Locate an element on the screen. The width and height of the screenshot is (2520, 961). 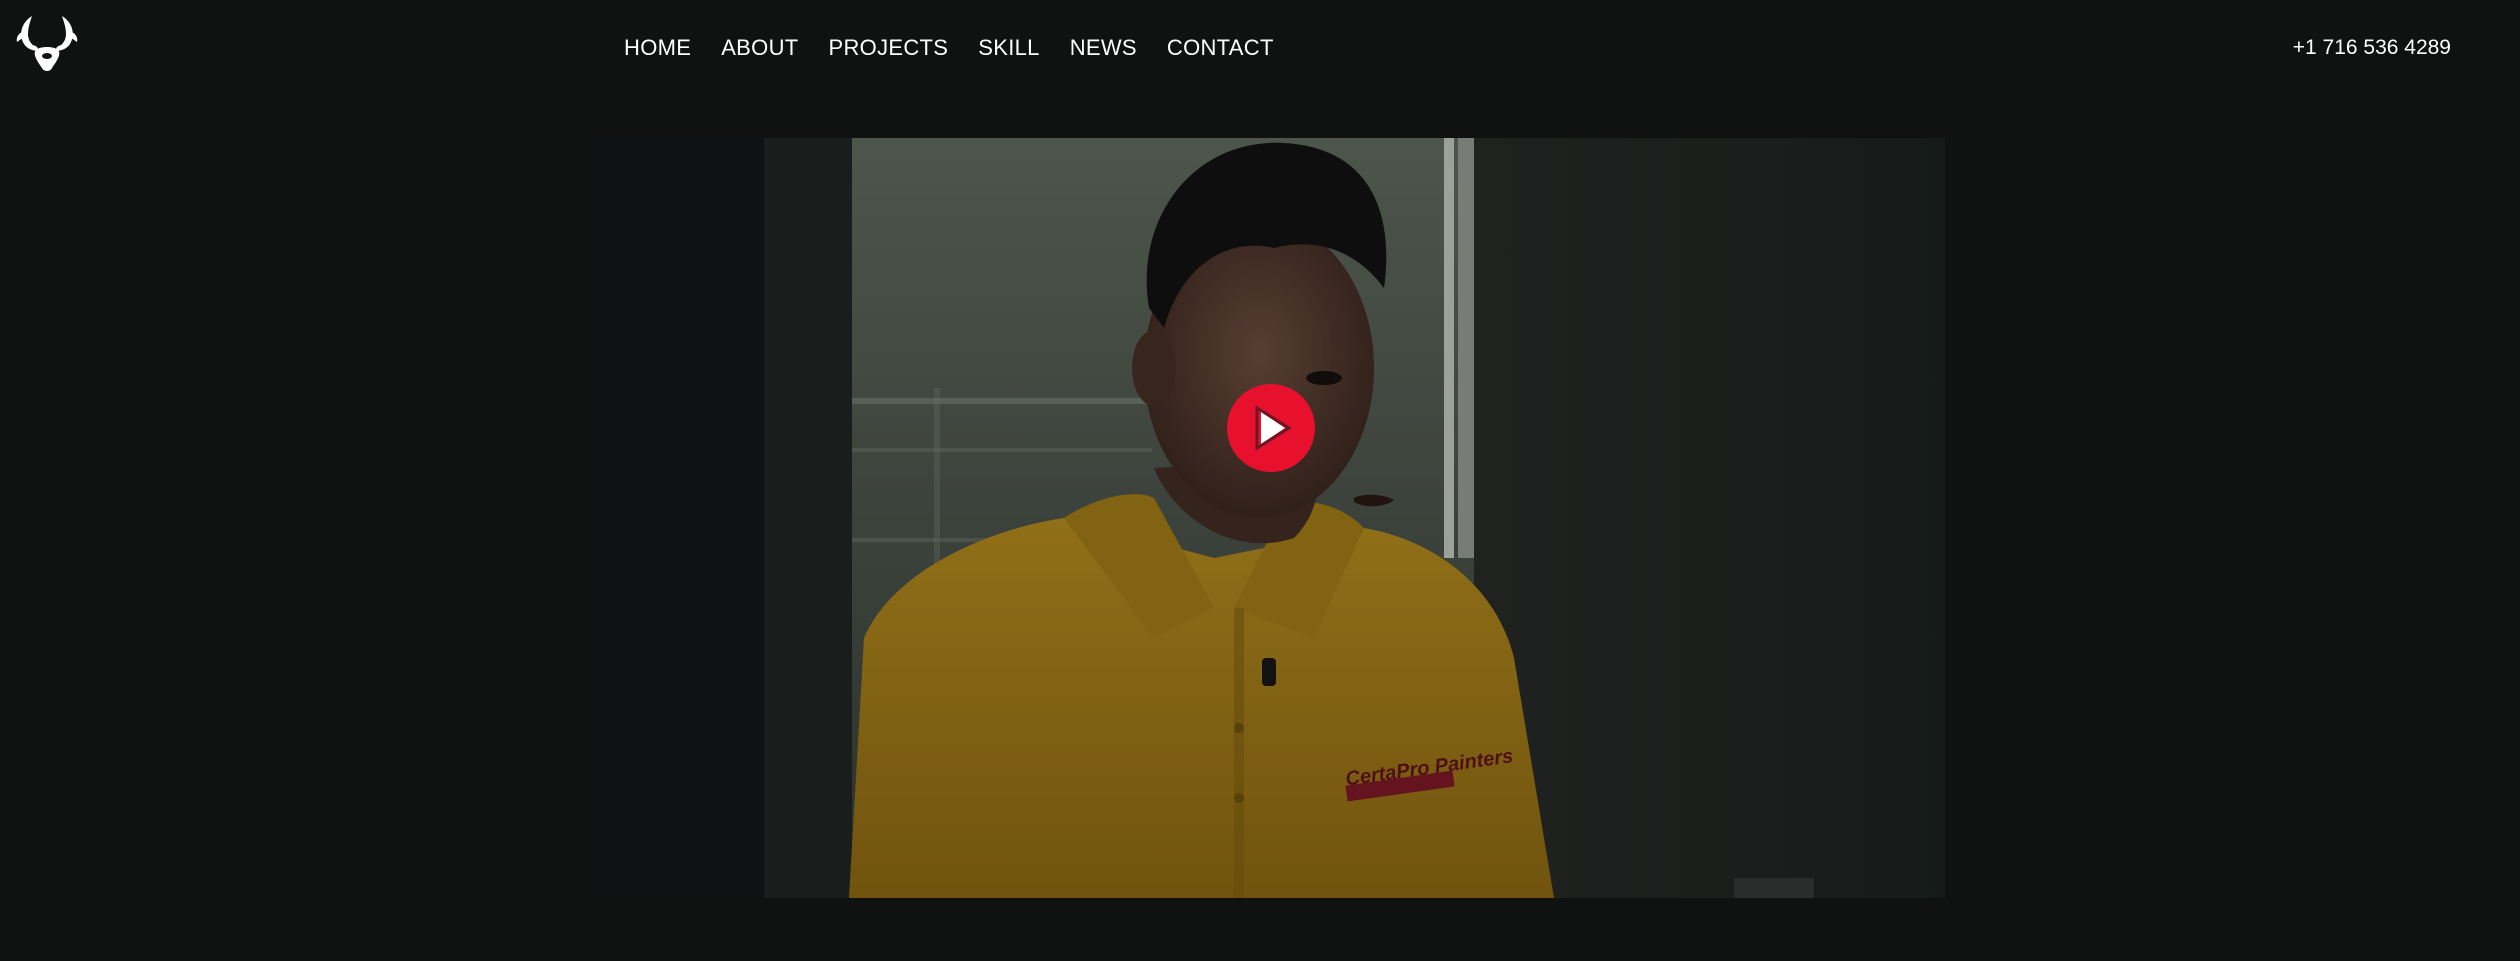
deer-antlers-logo is located at coordinates (47, 44).